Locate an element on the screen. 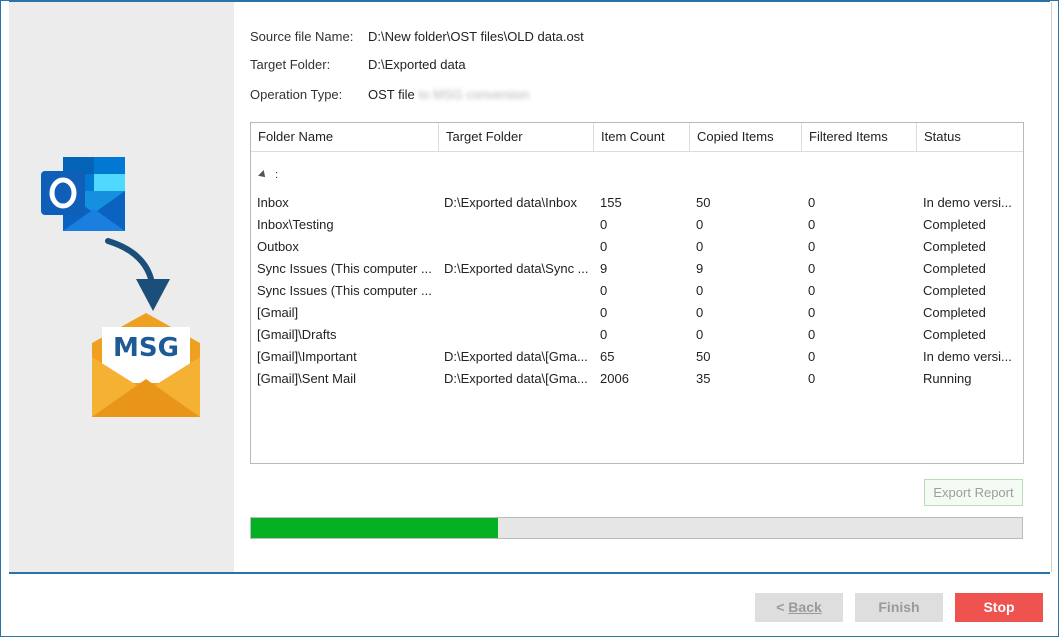  stop-button: Stop is located at coordinates (999, 607).